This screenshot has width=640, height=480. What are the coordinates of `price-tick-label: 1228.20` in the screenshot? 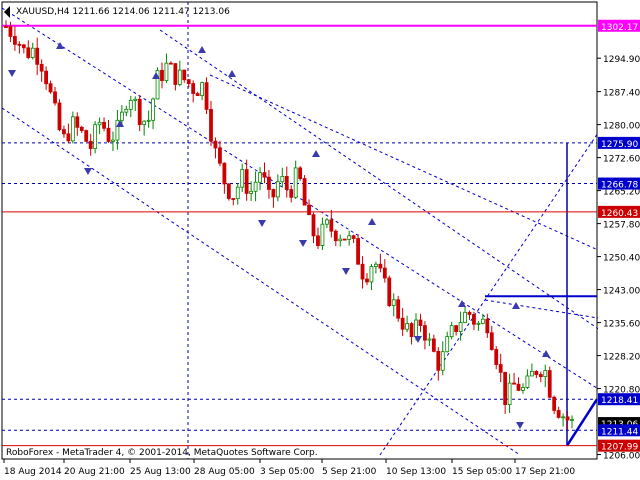 It's located at (621, 358).